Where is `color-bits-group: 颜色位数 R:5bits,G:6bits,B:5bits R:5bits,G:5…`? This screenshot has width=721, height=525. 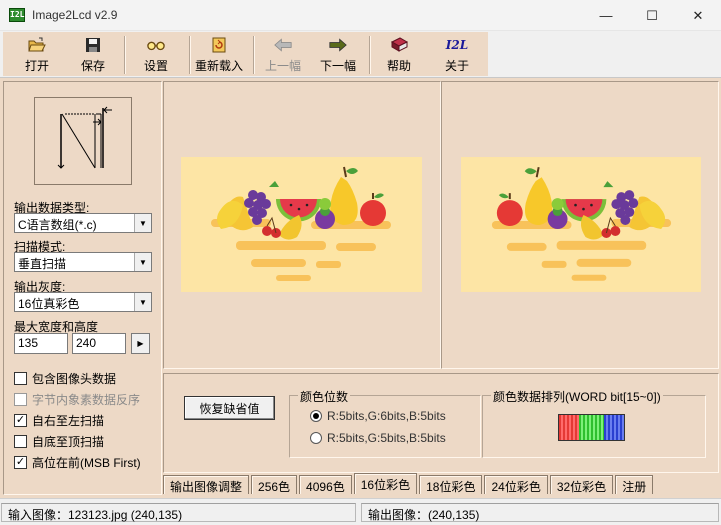
color-bits-group: 颜色位数 R:5bits,G:6bits,B:5bits R:5bits,G:5… is located at coordinates (385, 423).